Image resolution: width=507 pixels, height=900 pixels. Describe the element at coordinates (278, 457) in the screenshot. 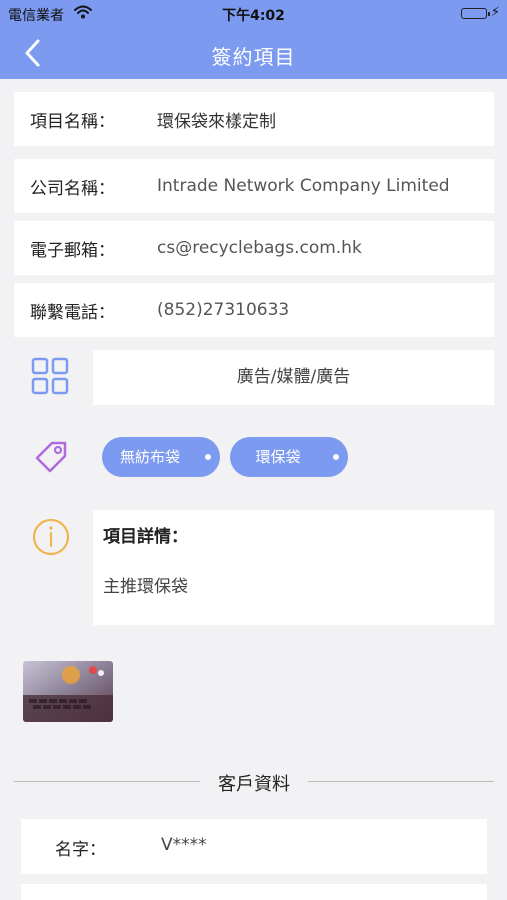

I see `tag-chip-label: 環保袋` at that location.